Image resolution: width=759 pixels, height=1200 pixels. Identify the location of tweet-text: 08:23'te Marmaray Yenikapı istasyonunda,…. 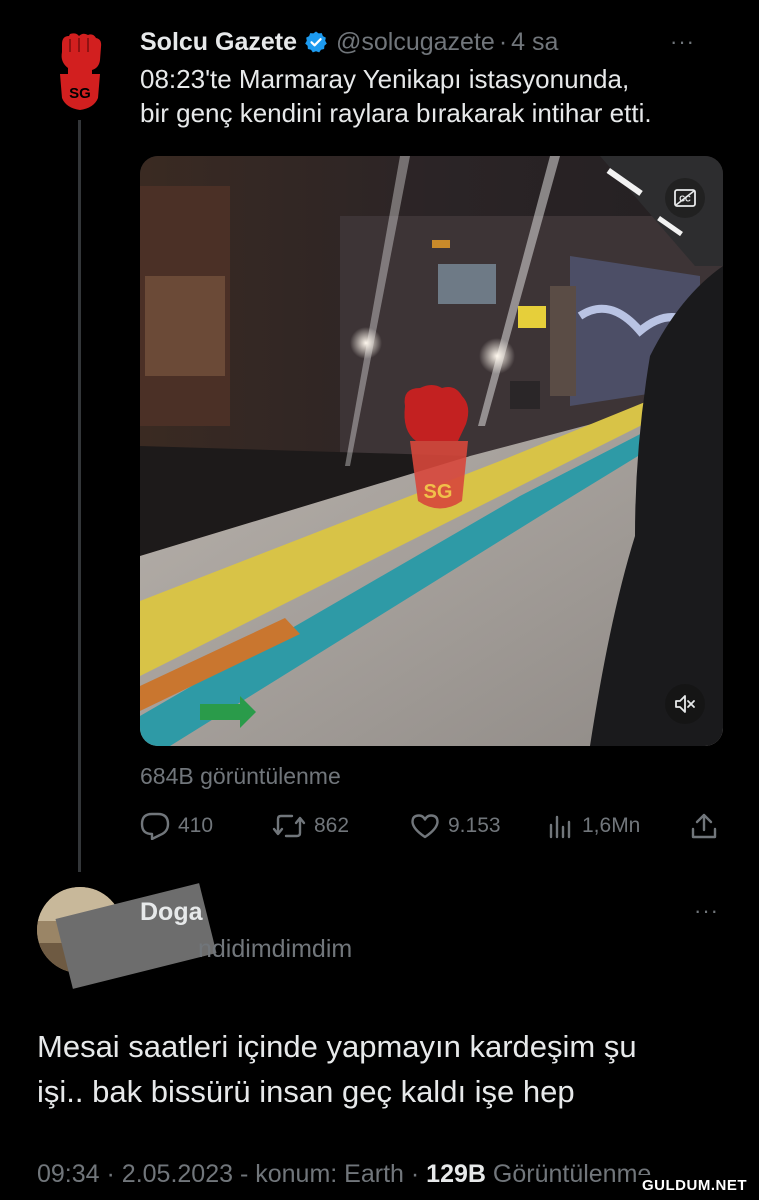
(440, 96).